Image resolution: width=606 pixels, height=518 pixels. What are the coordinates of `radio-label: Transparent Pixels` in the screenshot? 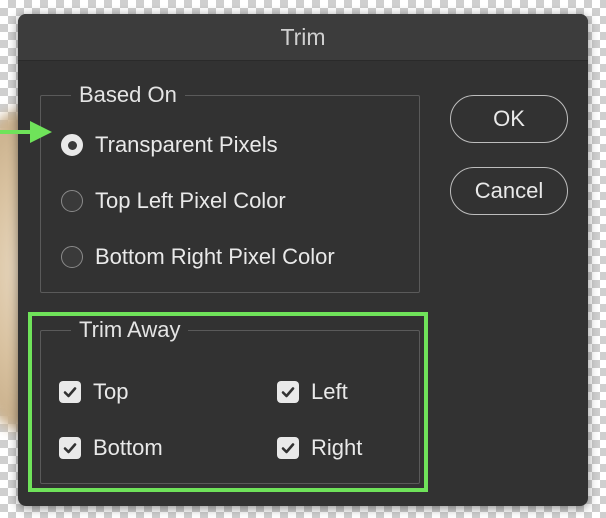 It's located at (186, 144).